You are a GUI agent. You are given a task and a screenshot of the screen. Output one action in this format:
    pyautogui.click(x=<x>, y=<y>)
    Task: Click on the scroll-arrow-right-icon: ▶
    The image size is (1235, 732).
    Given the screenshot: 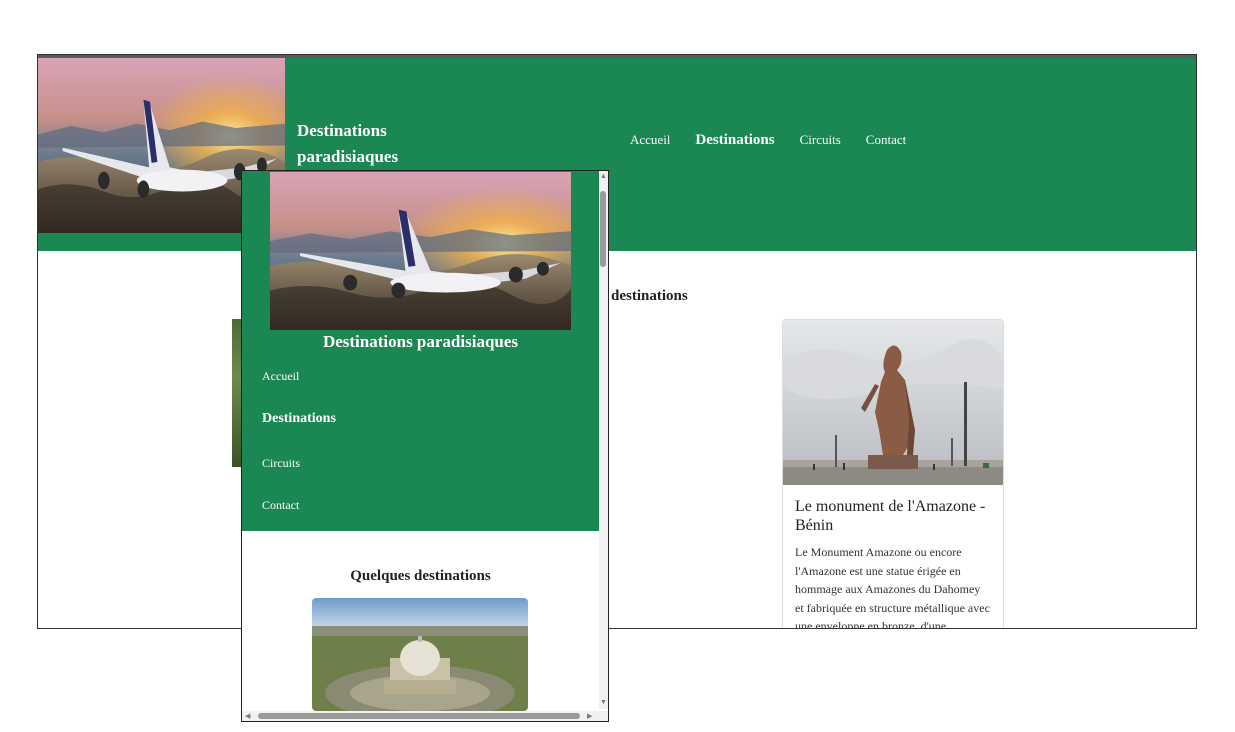 What is the action you would take?
    pyautogui.click(x=589, y=716)
    